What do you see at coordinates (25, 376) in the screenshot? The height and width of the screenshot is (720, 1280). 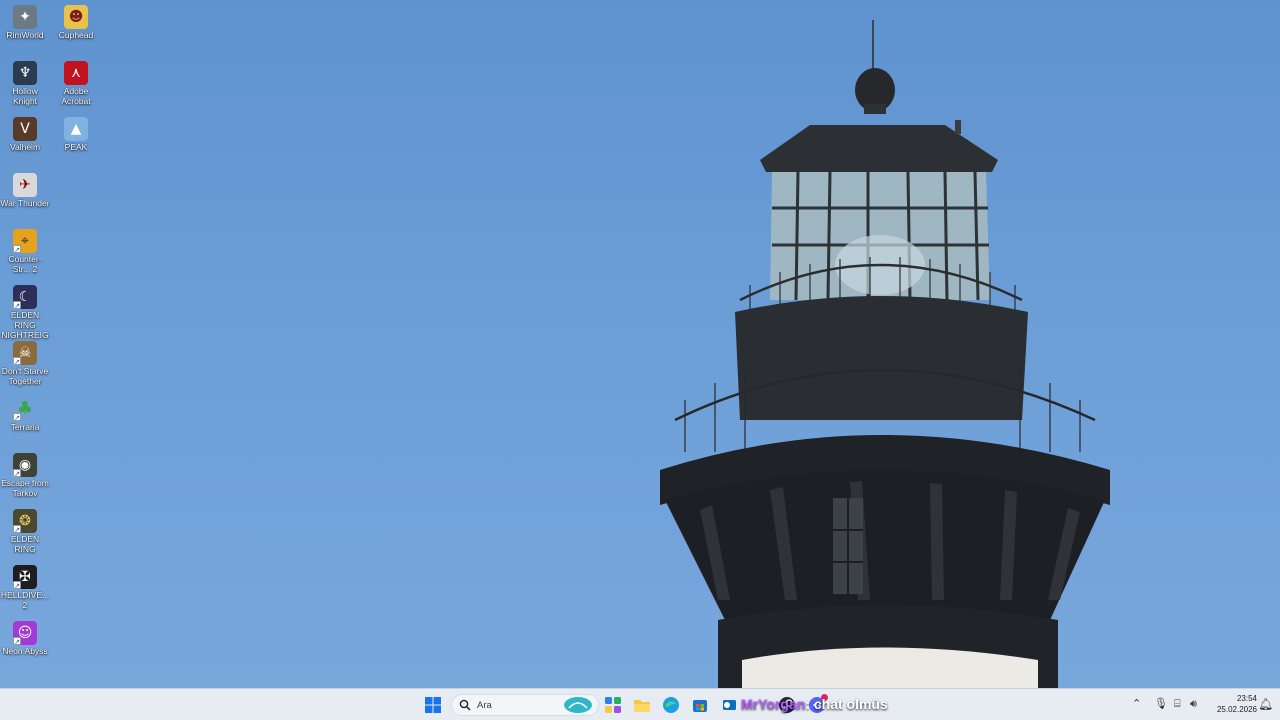 I see `desktop-icon-label: Don't Starve Together` at bounding box center [25, 376].